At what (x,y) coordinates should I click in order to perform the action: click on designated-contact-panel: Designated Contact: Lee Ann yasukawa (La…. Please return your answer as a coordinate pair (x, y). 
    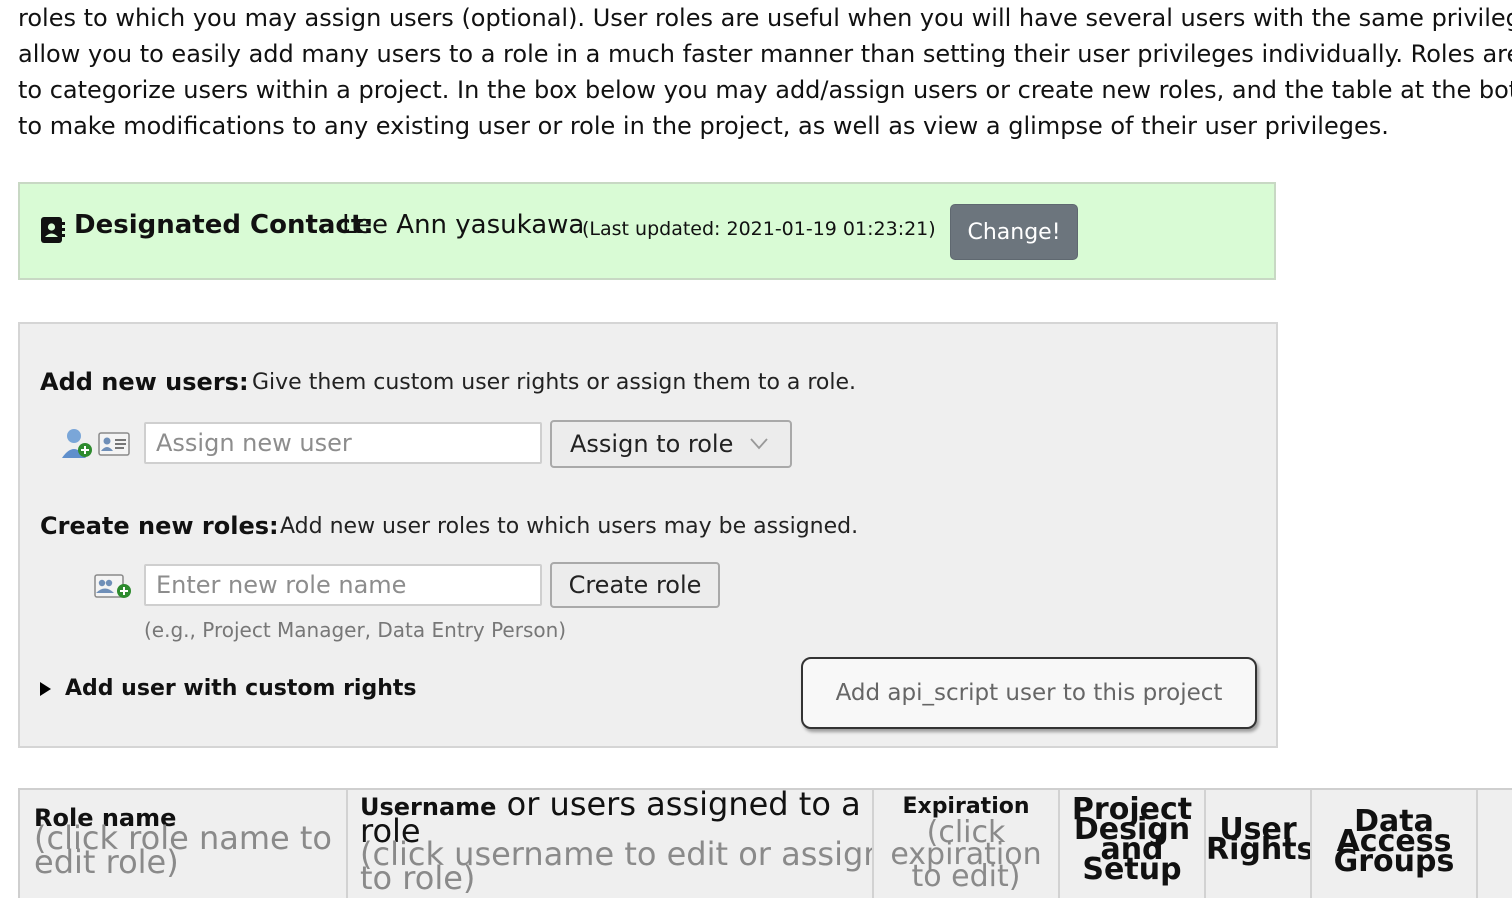
    Looking at the image, I should click on (647, 231).